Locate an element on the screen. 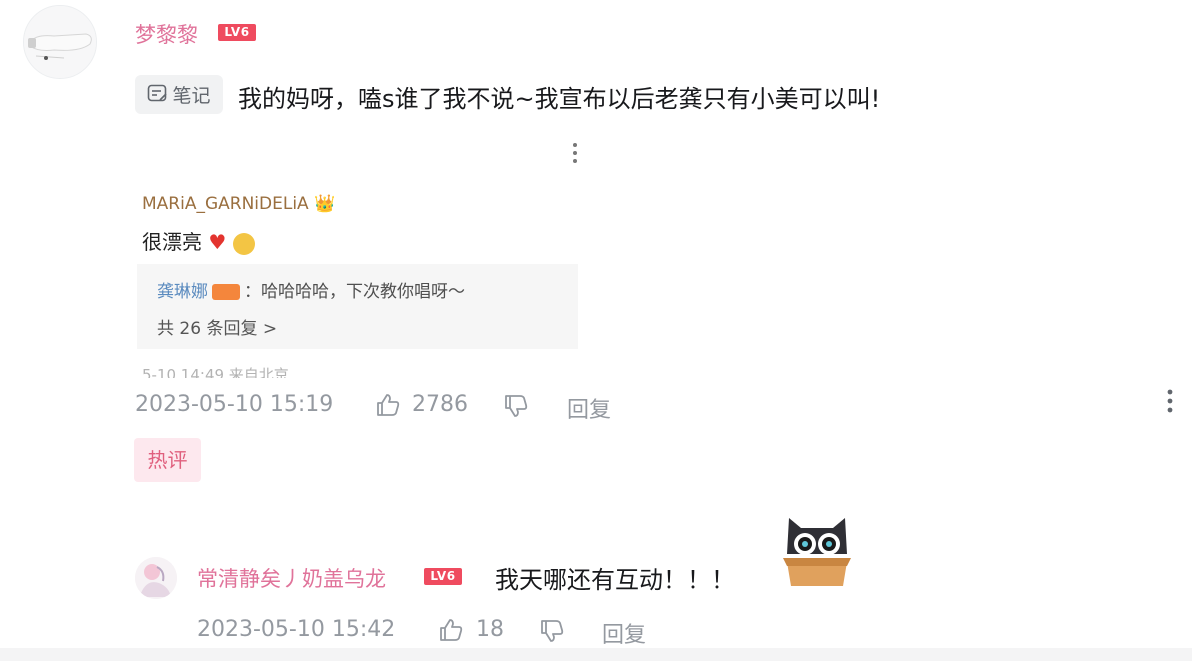 The width and height of the screenshot is (1192, 661). comment-text: 我的妈呀，嗑s谁了我不说~我宣布以后老龚只有小美可以叫! is located at coordinates (559, 99).